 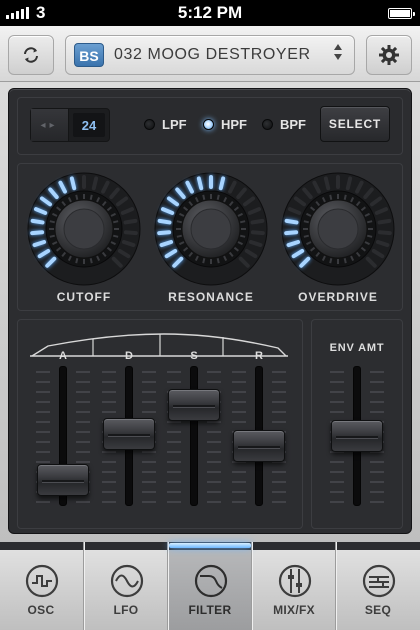 I want to click on preset-name: 032 MOOG DESTROYER, so click(x=212, y=54).